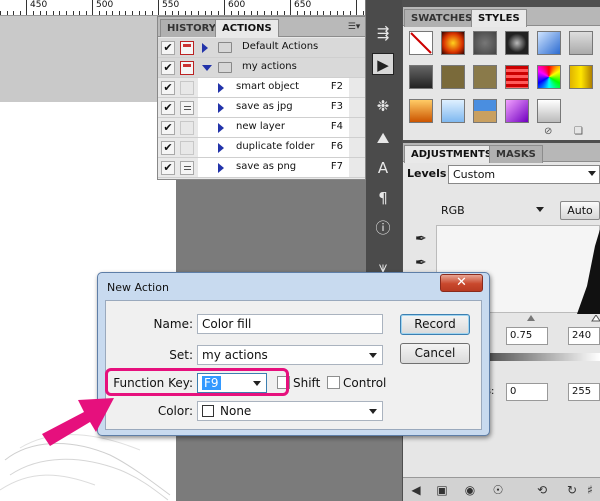 The height and width of the screenshot is (501, 600). Describe the element at coordinates (336, 106) in the screenshot. I see `function-key-label: F3` at that location.